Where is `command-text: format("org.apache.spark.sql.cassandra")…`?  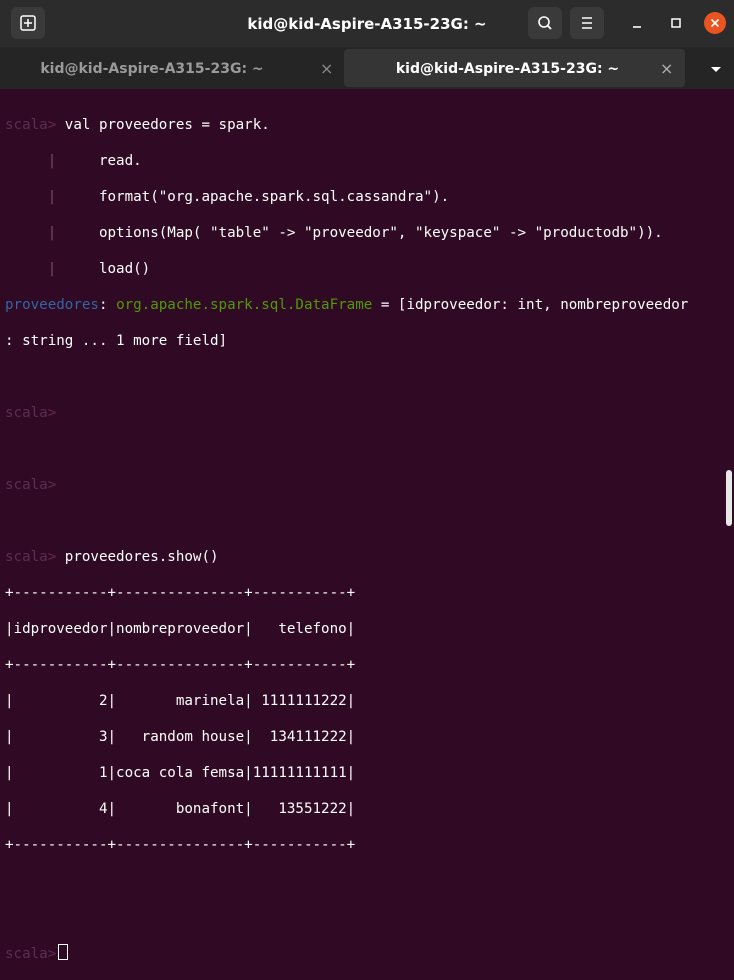
command-text: format("org.apache.spark.sql.cassandra")… is located at coordinates (253, 197).